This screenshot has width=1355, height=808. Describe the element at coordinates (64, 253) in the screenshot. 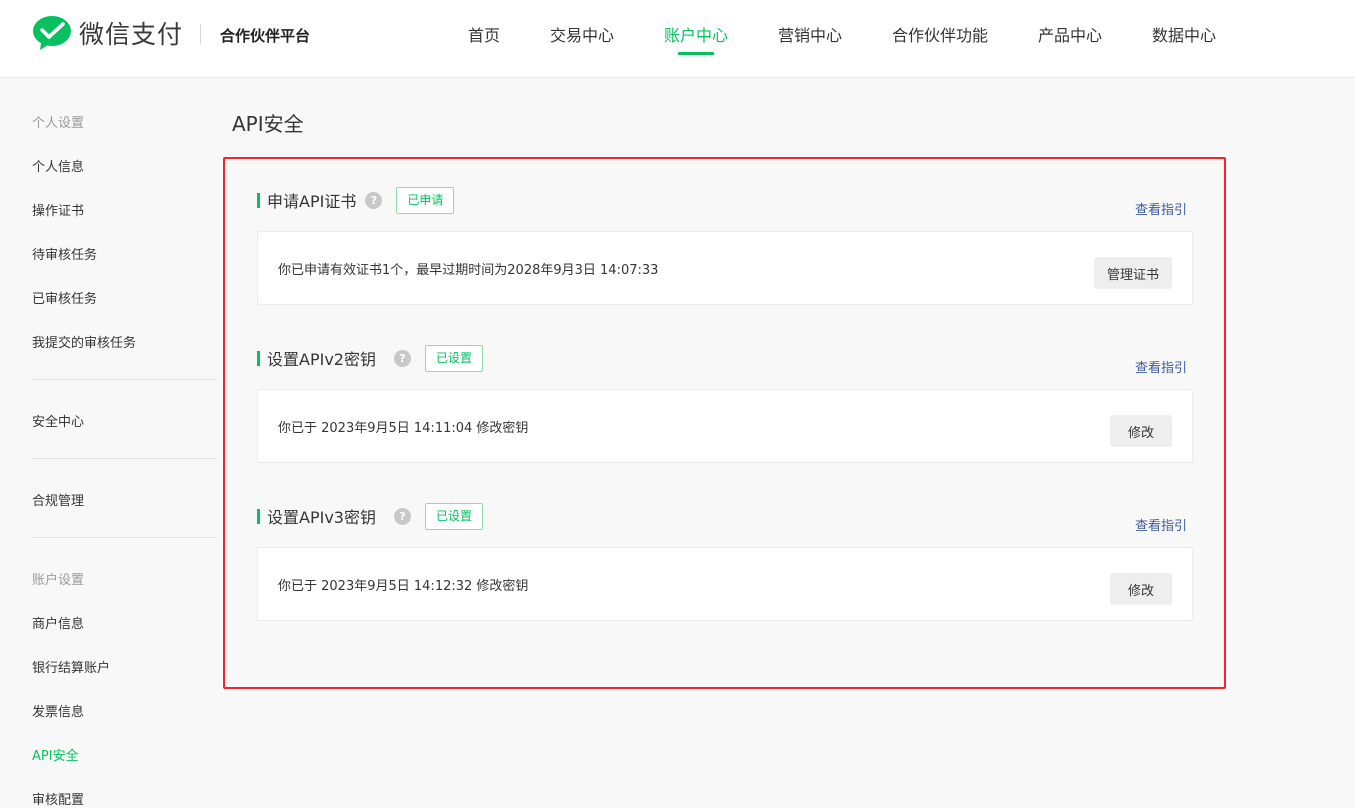

I see `sidebar-item-pending-review: 待审核任务` at that location.